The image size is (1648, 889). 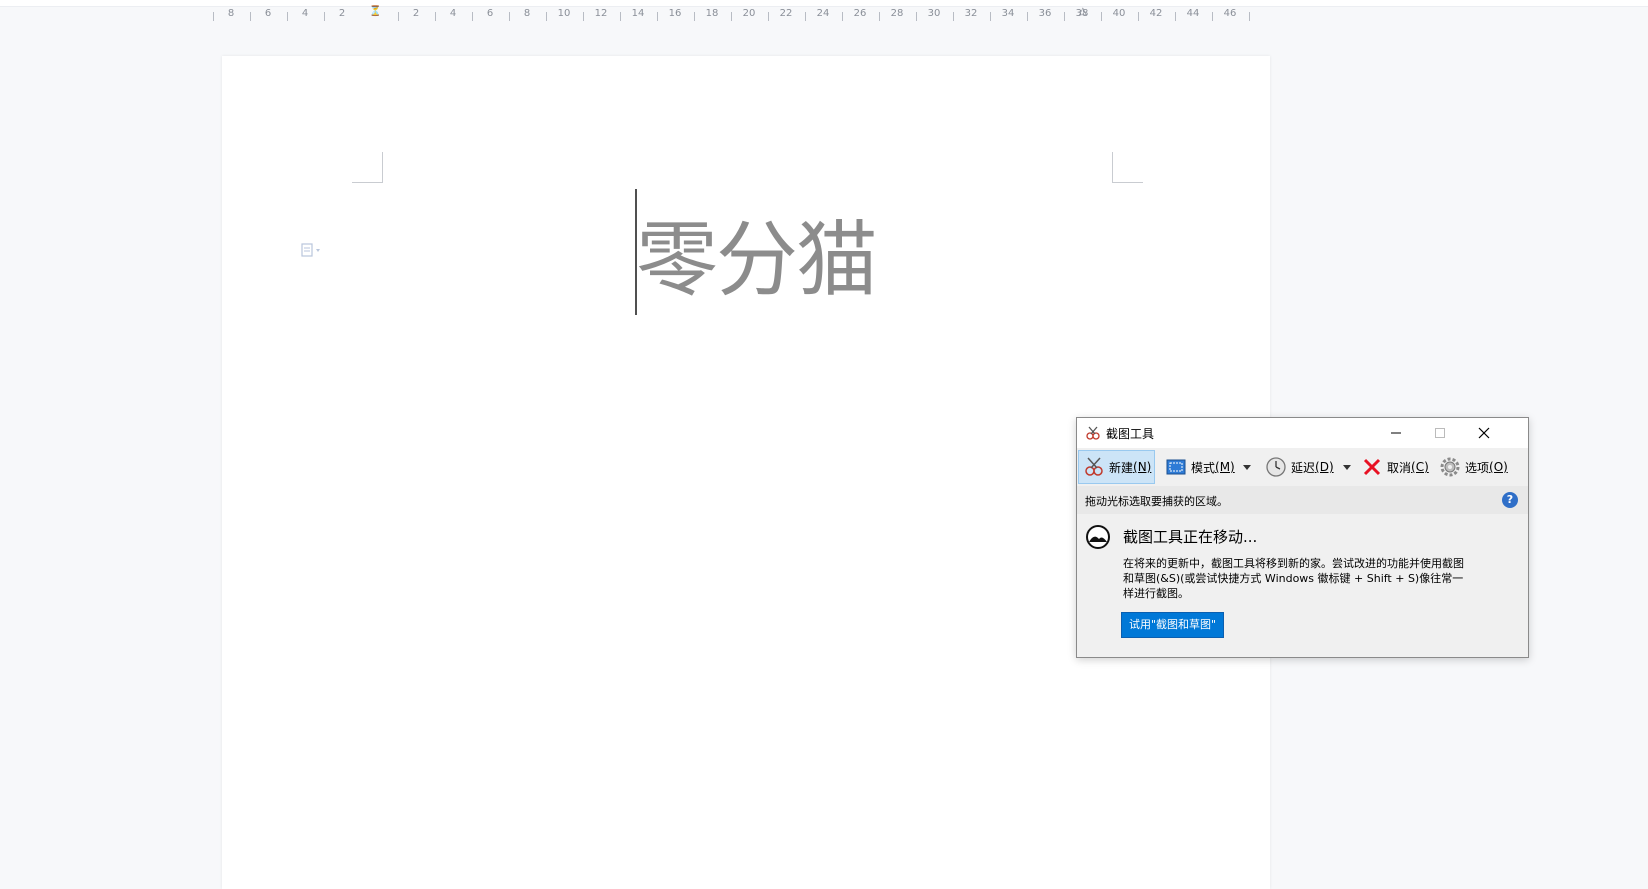 What do you see at coordinates (1142, 467) in the screenshot?
I see `new-shortcut: (N)` at bounding box center [1142, 467].